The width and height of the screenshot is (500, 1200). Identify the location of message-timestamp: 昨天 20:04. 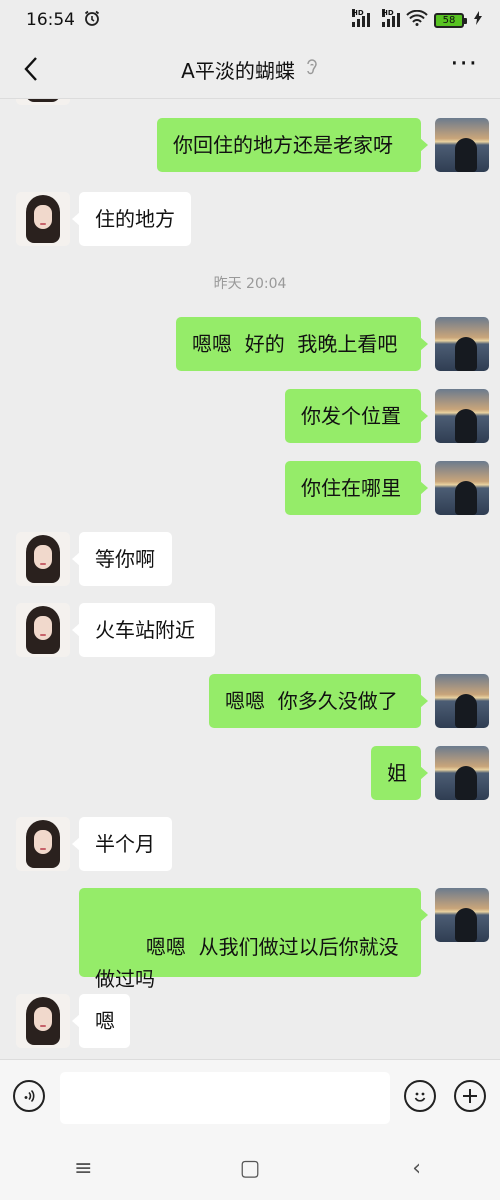
(250, 284).